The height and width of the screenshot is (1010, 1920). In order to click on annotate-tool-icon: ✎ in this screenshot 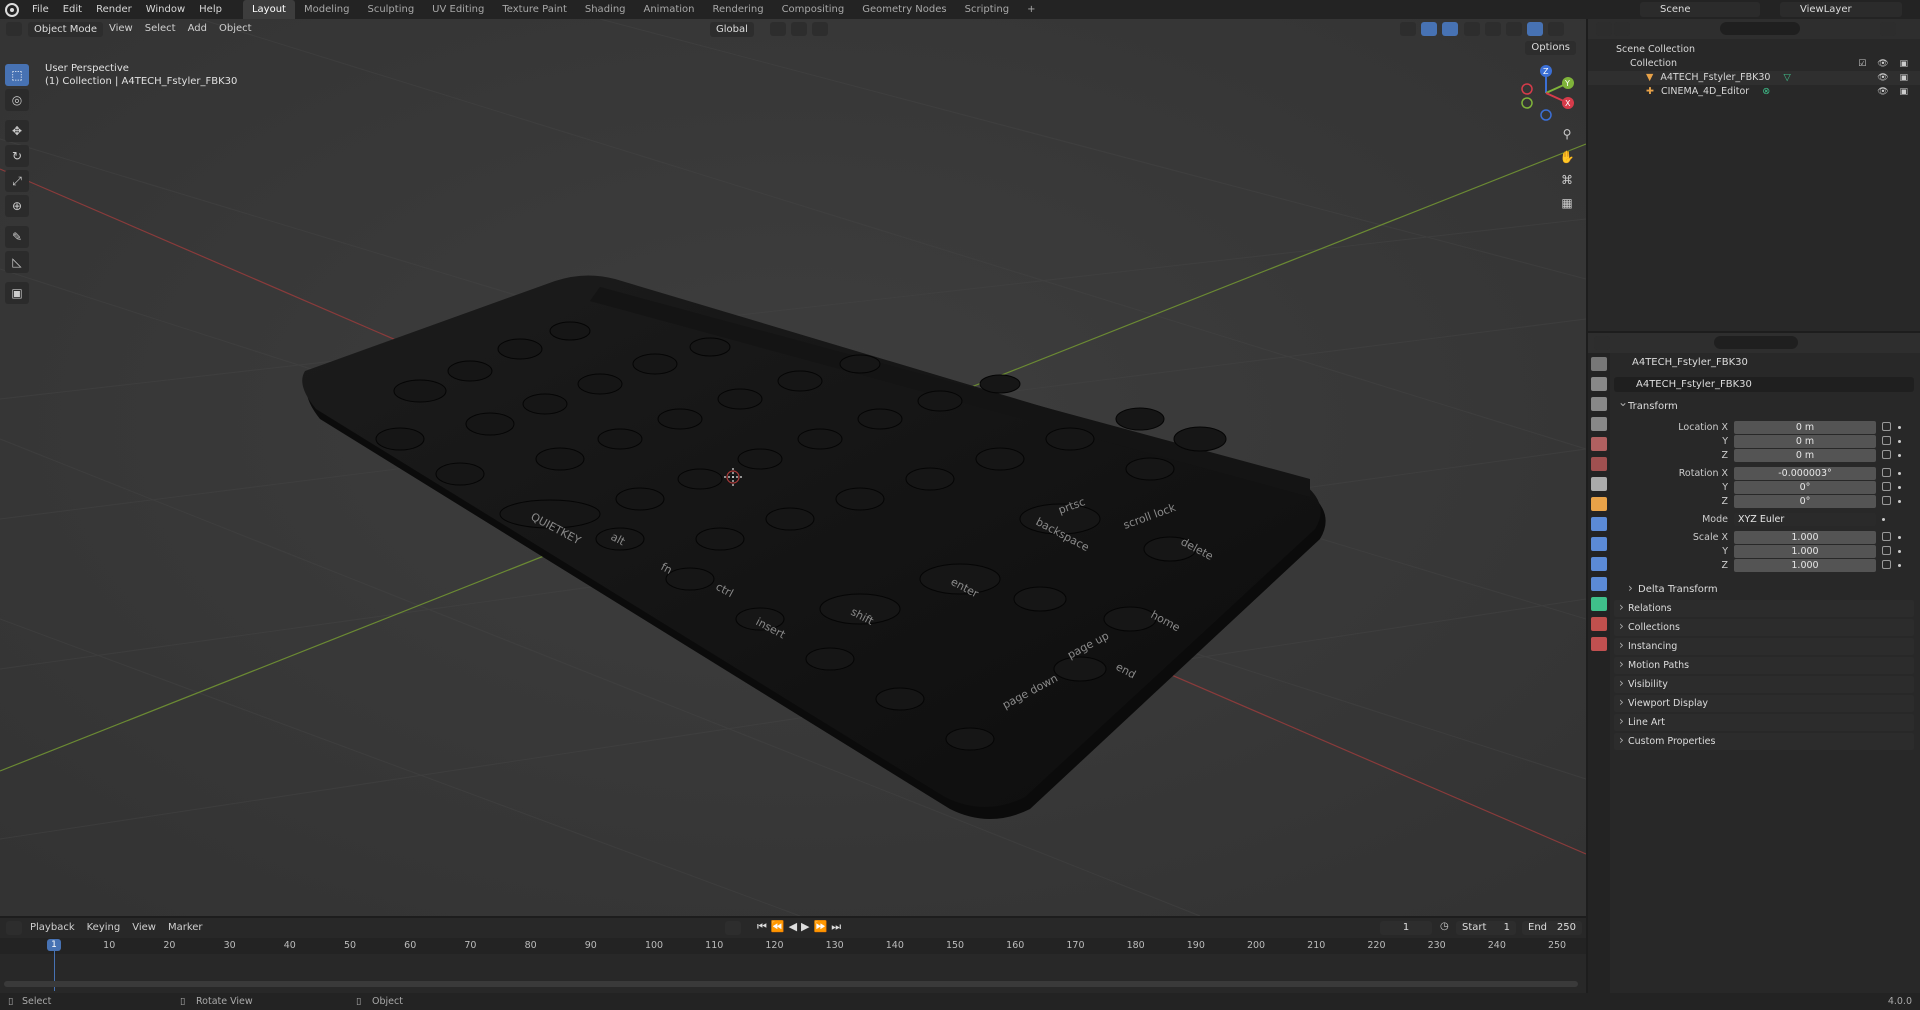, I will do `click(17, 237)`.